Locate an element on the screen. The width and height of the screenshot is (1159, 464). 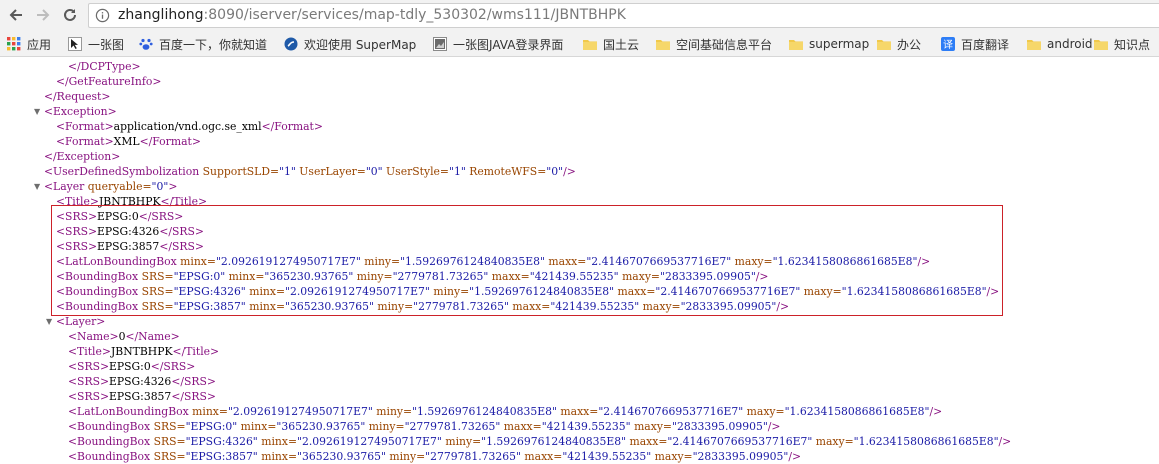
supermap-logo-icon is located at coordinates (291, 44).